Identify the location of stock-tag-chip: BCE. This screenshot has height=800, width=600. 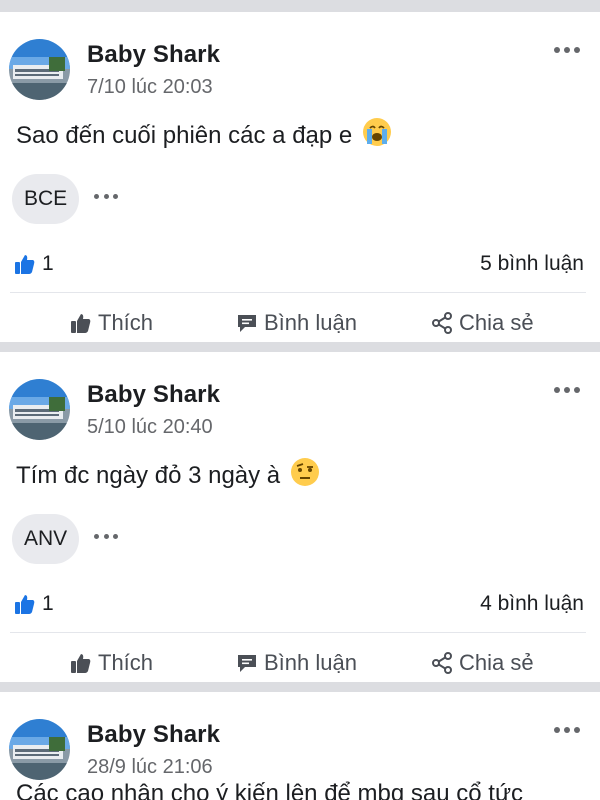
(46, 199).